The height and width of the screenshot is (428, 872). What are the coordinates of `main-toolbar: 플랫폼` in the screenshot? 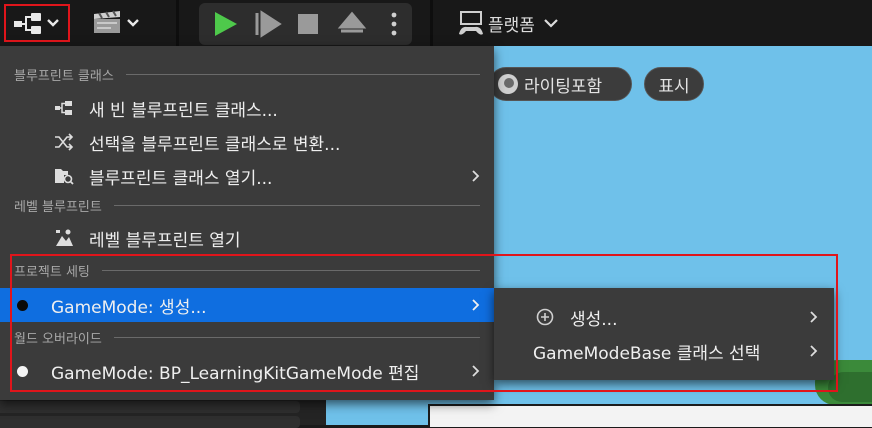 It's located at (436, 23).